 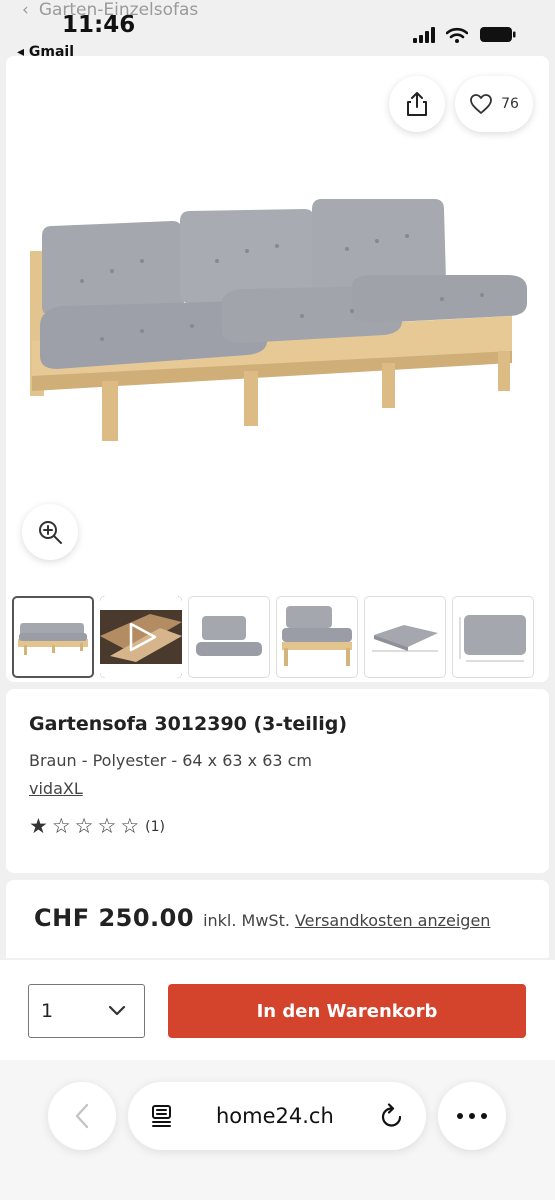 I want to click on zoom-button, so click(x=50, y=532).